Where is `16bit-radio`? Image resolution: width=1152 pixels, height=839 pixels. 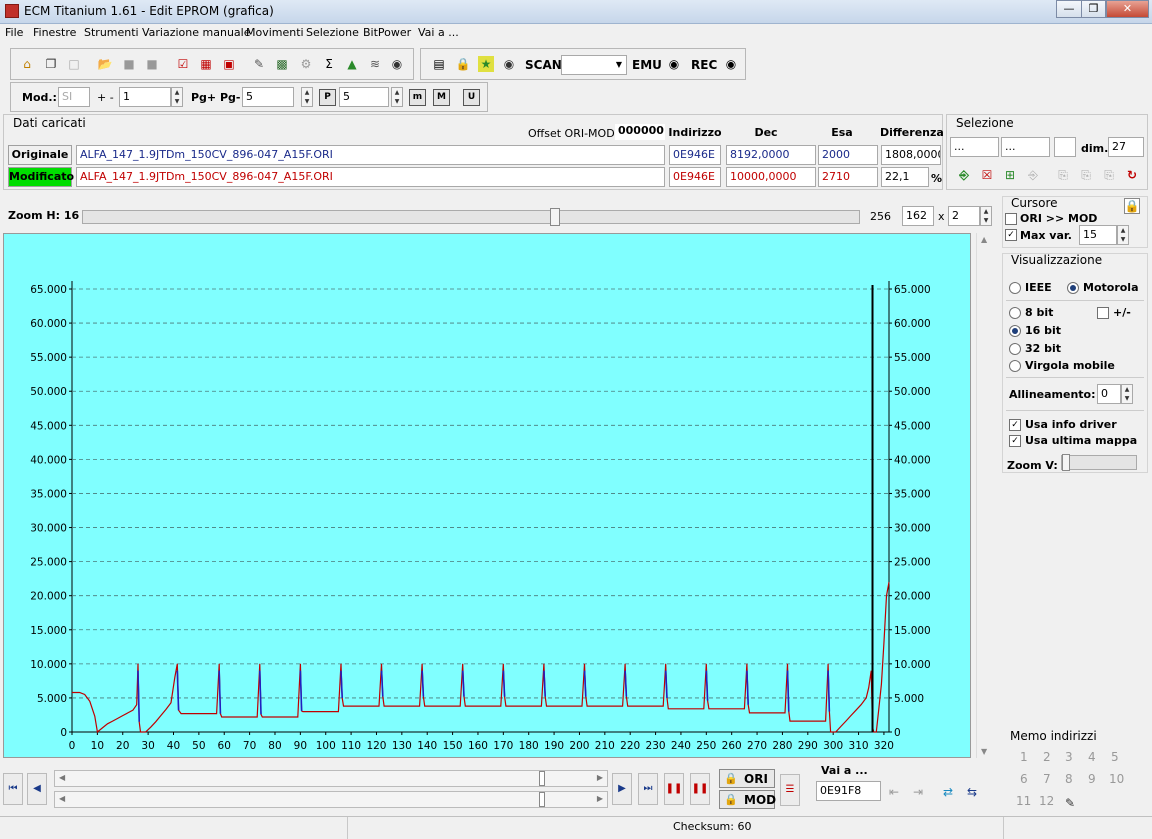 16bit-radio is located at coordinates (1015, 331).